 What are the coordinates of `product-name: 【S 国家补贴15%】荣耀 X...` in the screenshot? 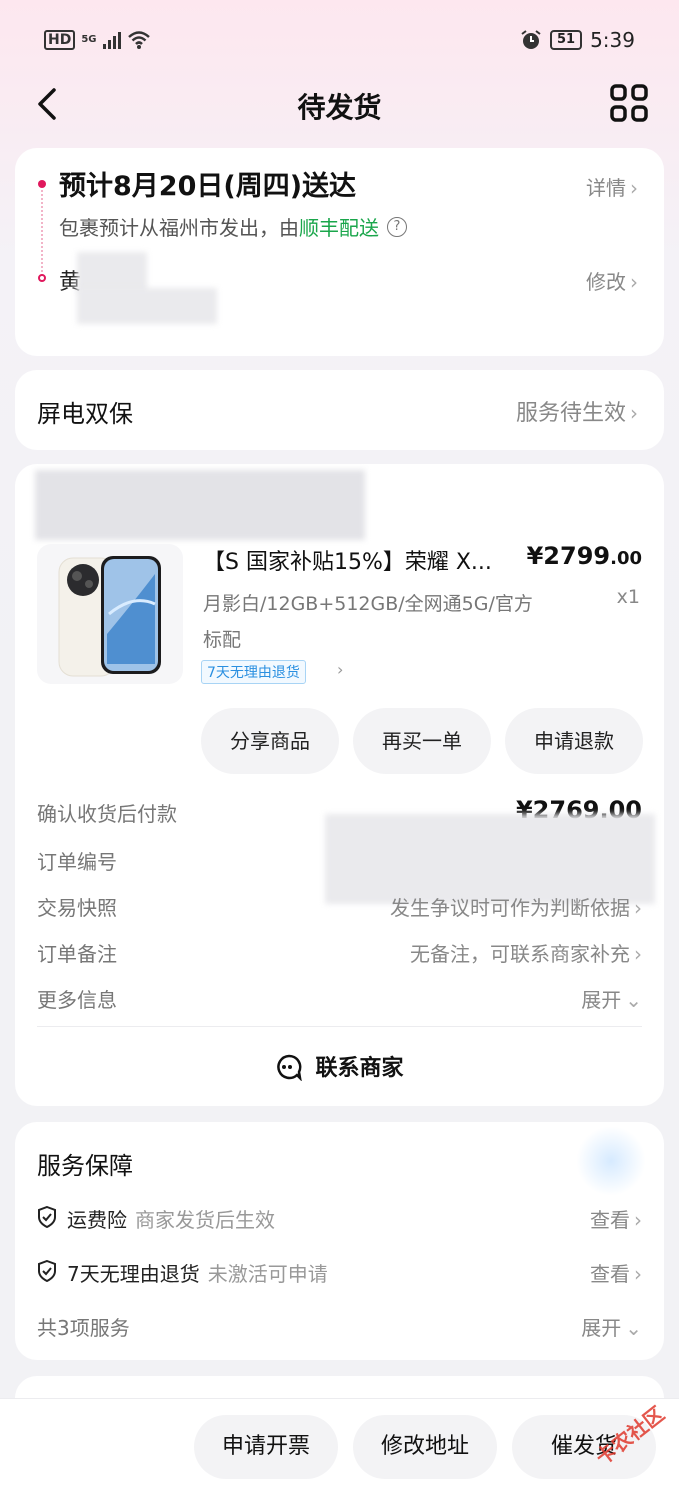 It's located at (368, 560).